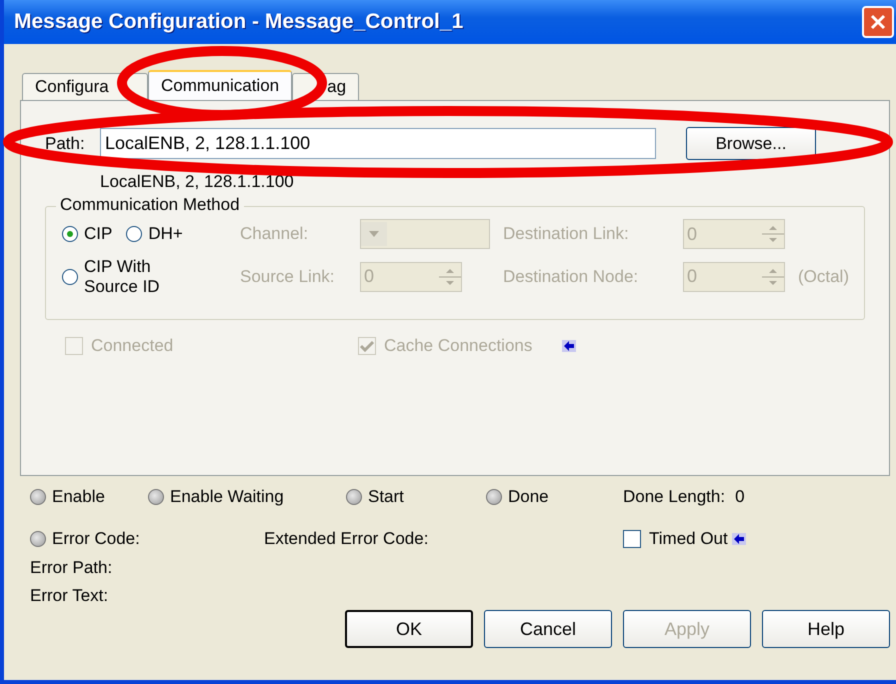 The width and height of the screenshot is (896, 684). What do you see at coordinates (78, 497) in the screenshot?
I see `status-label: Enable` at bounding box center [78, 497].